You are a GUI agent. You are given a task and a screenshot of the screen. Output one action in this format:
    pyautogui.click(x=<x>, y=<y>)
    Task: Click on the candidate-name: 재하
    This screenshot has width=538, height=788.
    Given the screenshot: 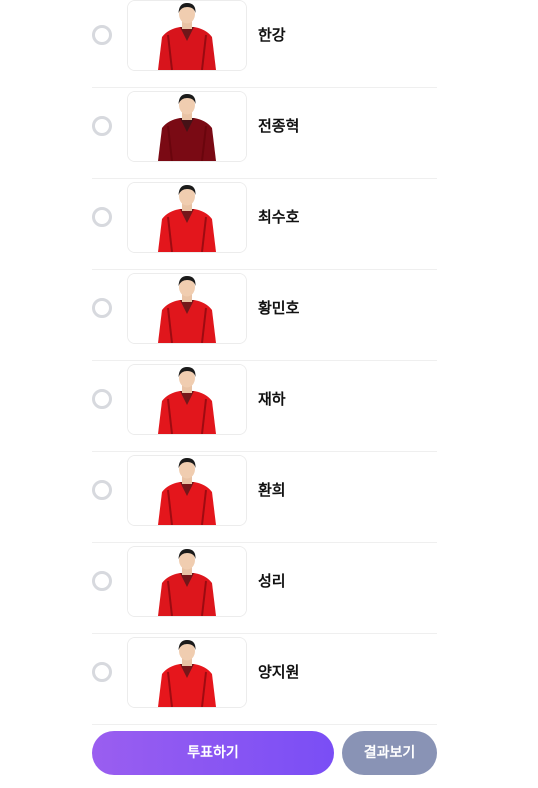 What is the action you would take?
    pyautogui.click(x=272, y=399)
    